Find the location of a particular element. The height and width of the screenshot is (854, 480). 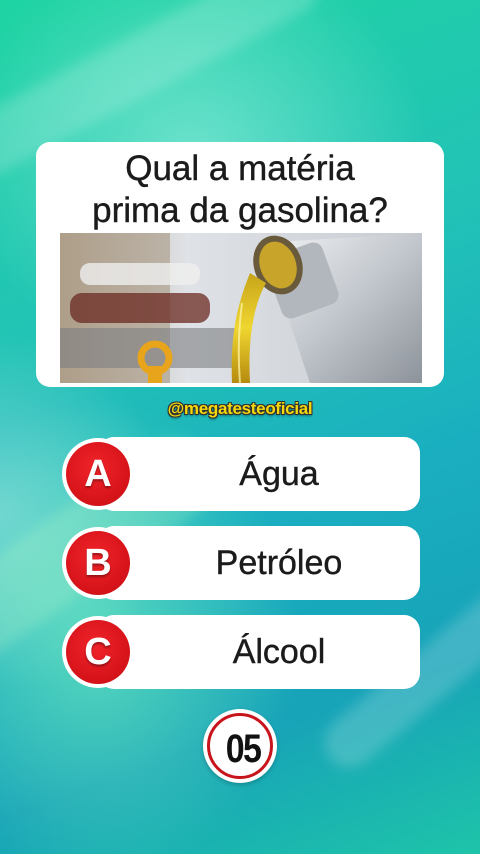

oil-pouring-illustration is located at coordinates (241, 308).